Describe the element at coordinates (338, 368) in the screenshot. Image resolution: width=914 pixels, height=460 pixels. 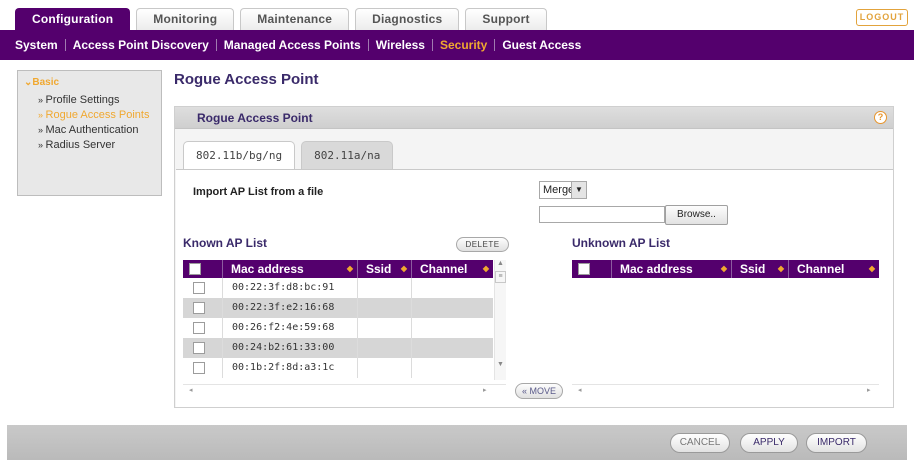
I see `table-row: 00:1b:2f:8d:a3:1c` at that location.